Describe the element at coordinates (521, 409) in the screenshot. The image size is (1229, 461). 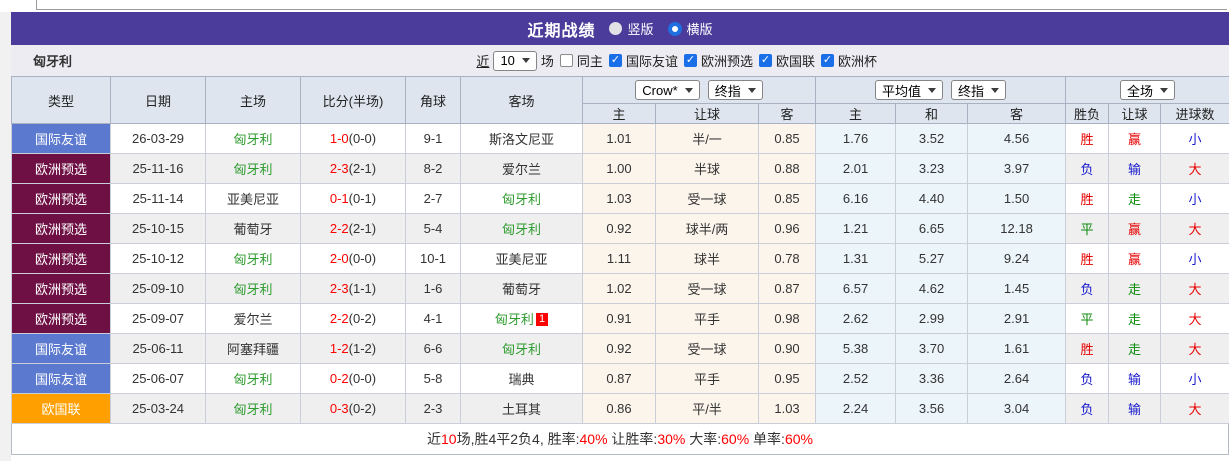
I see `away-team-name: 土耳其` at that location.